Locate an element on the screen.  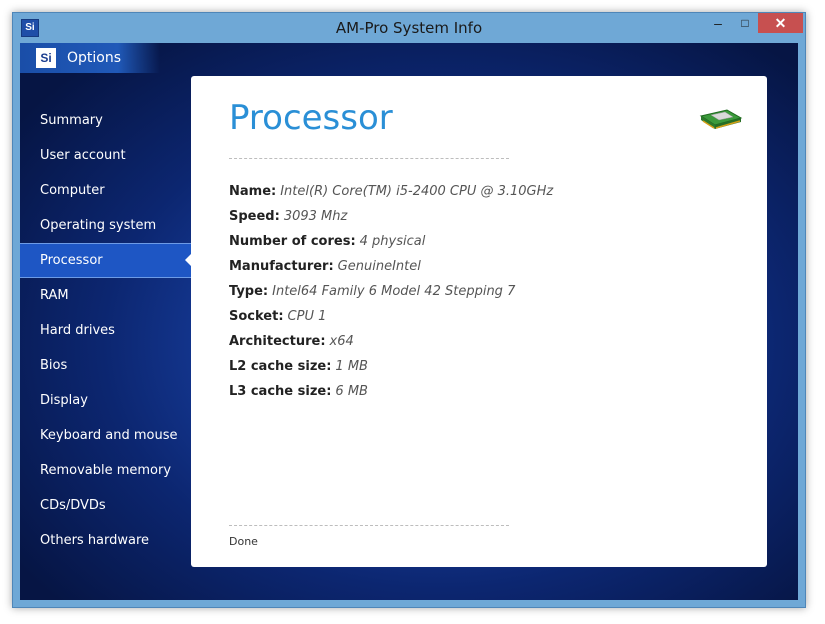
sidebar-item-others-hardware: Others hardware is located at coordinates (106, 540).